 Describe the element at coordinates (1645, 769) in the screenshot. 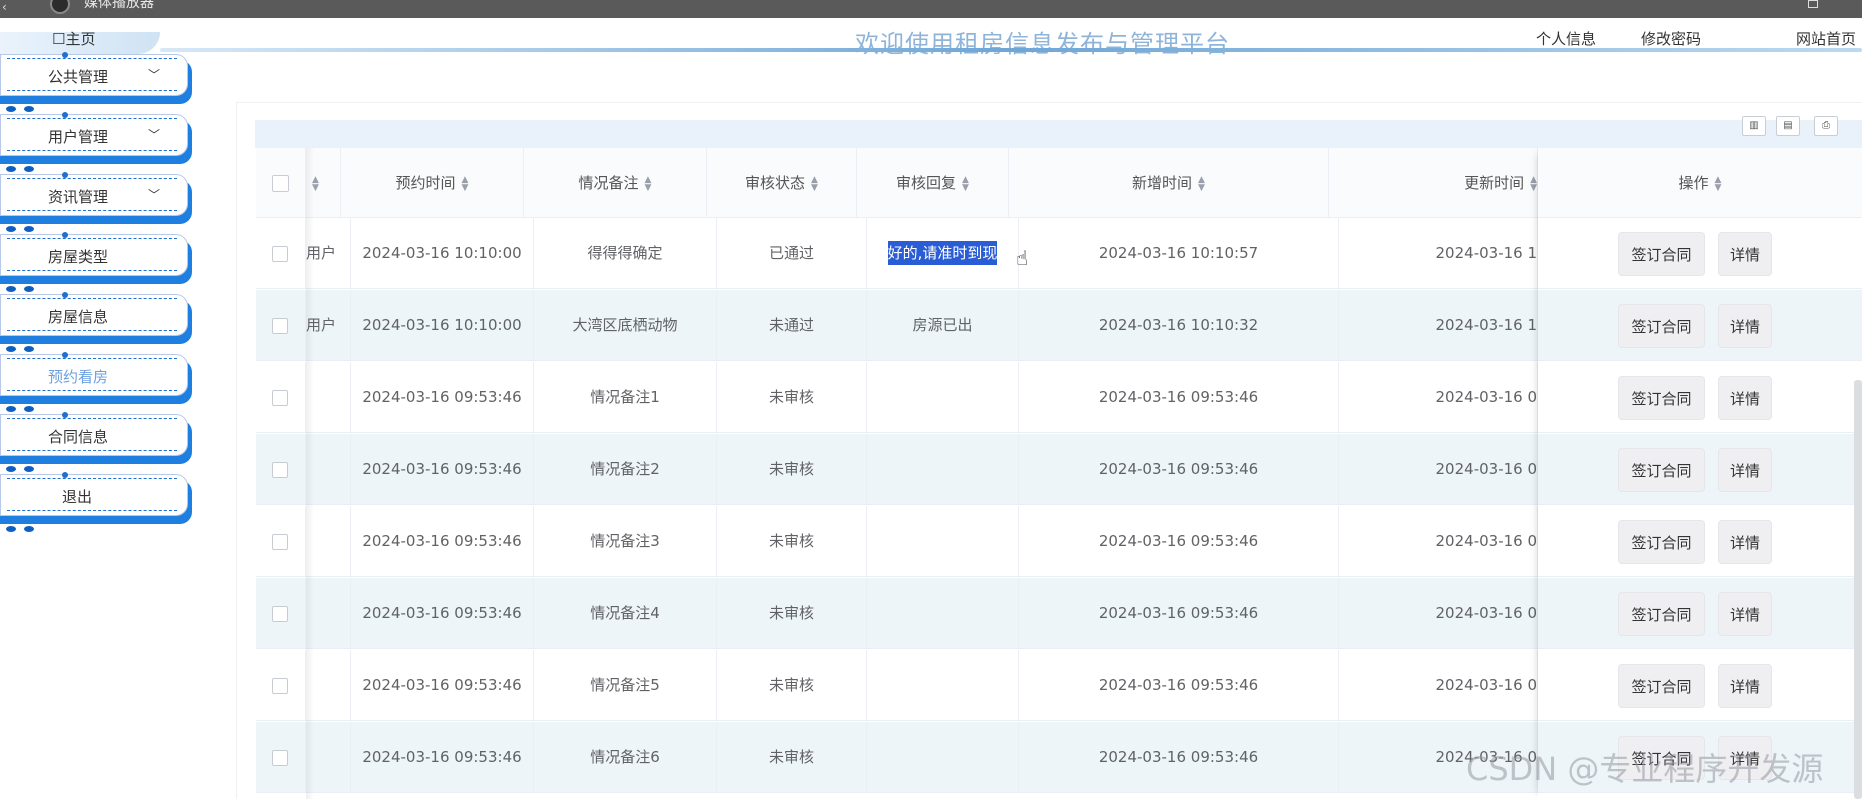

I see `watermark: CSDN @专业程序开发源` at that location.